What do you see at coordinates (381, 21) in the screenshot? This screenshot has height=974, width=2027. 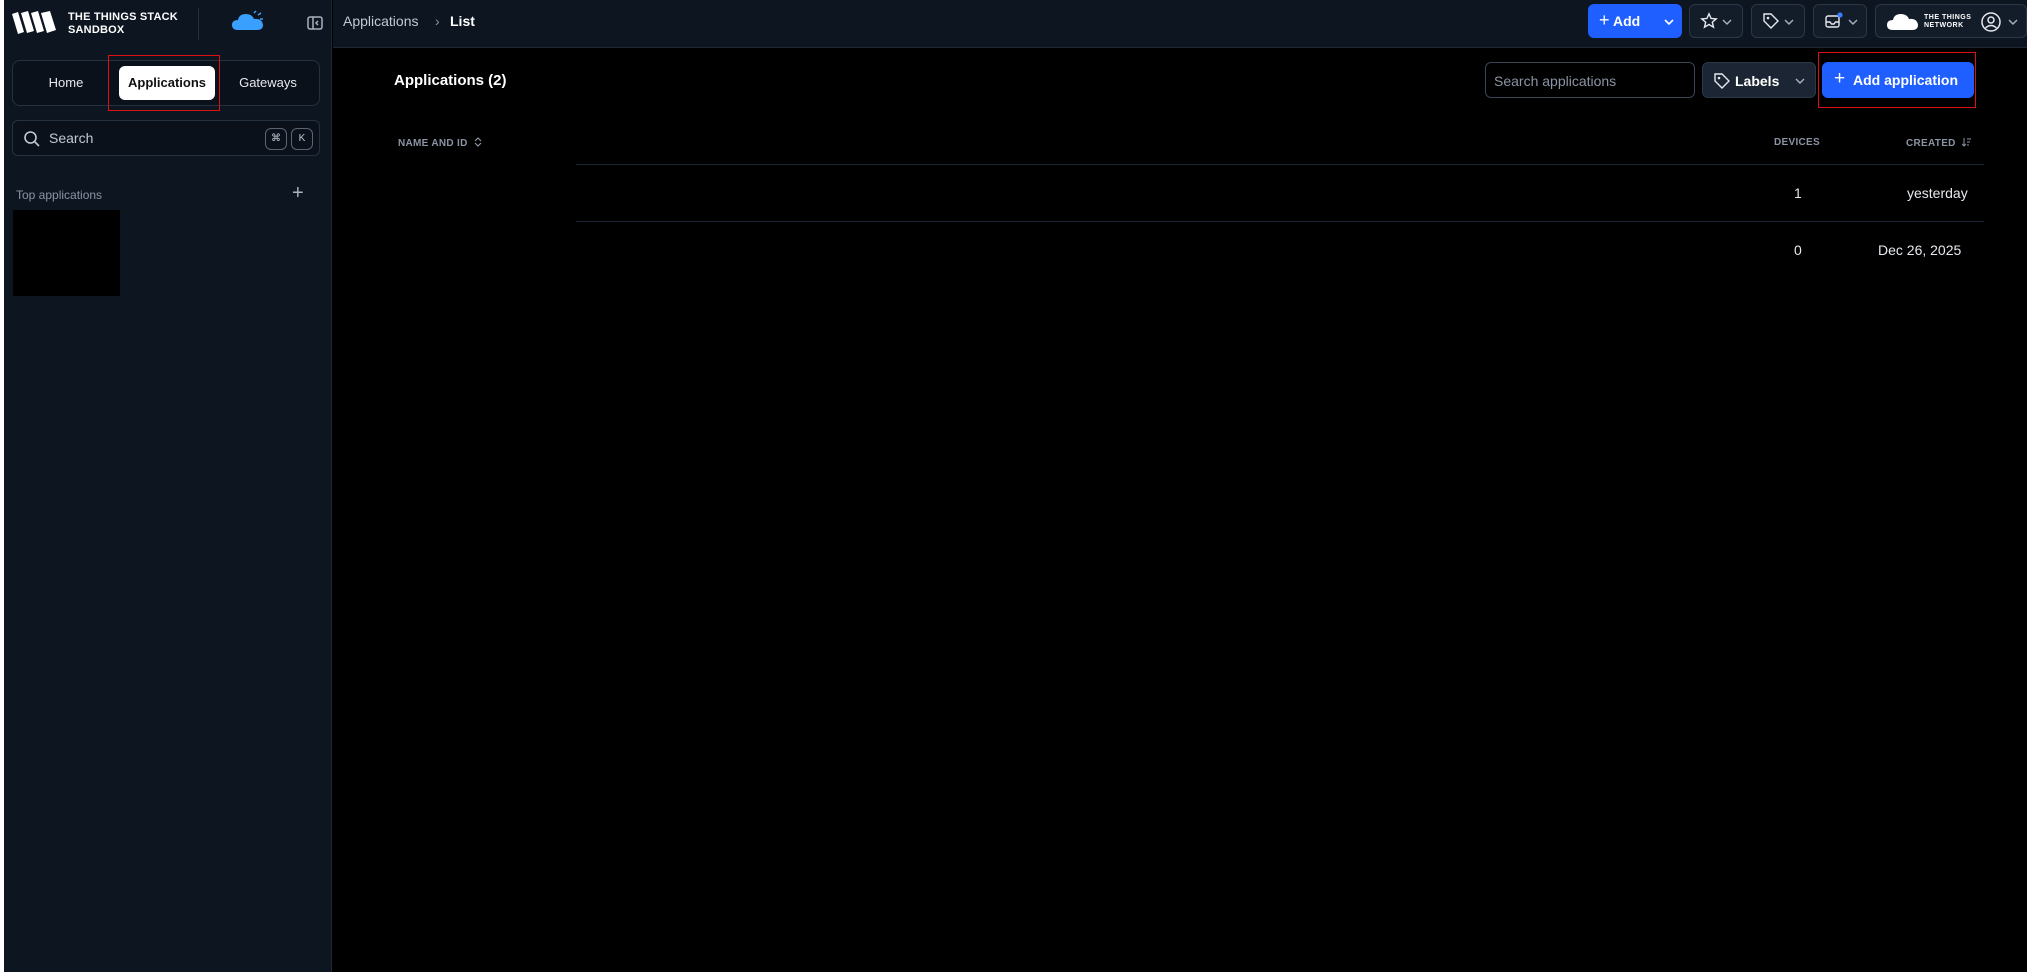 I see `breadcrumb-applications: Applications` at bounding box center [381, 21].